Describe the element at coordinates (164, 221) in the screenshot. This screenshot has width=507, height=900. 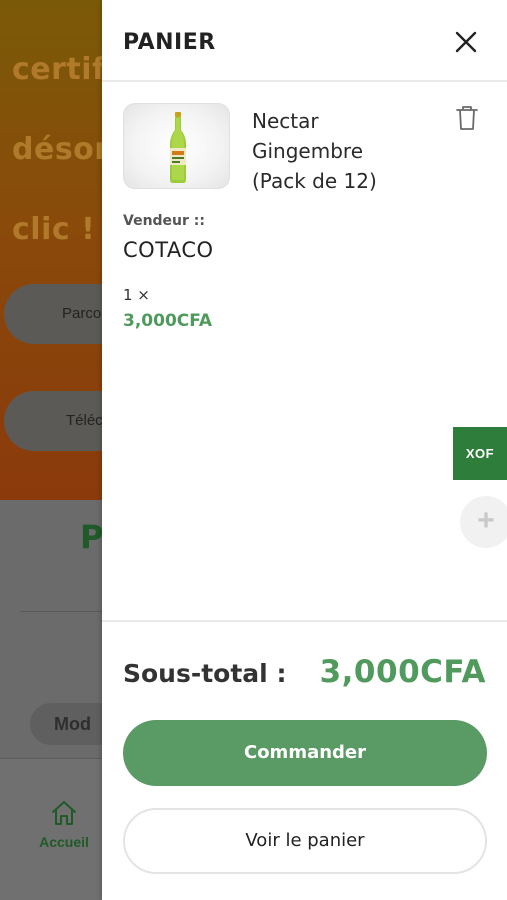
I see `vendor-label: Vendeur ::` at that location.